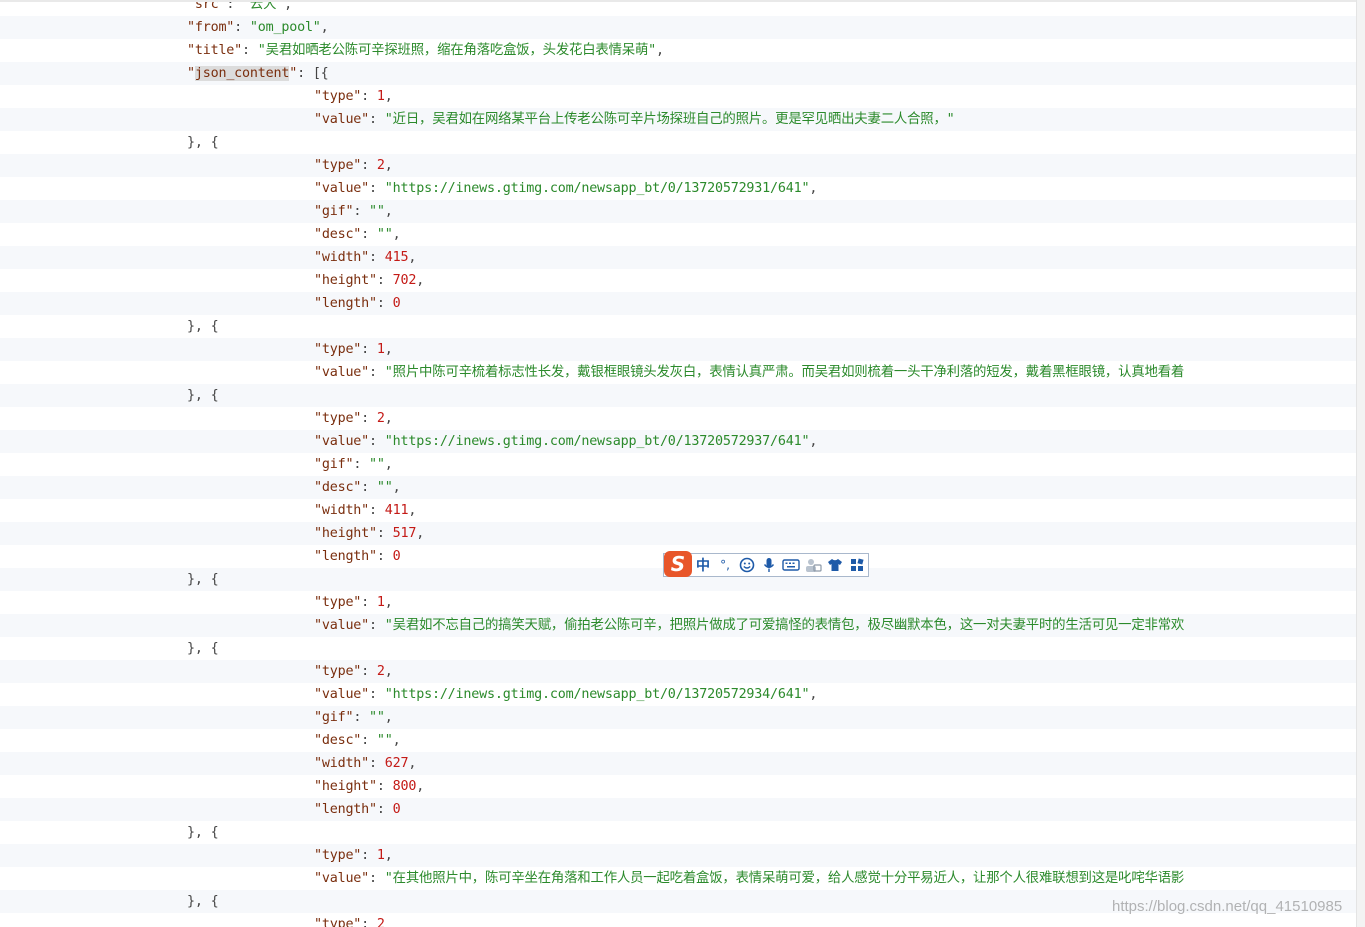  Describe the element at coordinates (835, 565) in the screenshot. I see `skin-icon` at that location.